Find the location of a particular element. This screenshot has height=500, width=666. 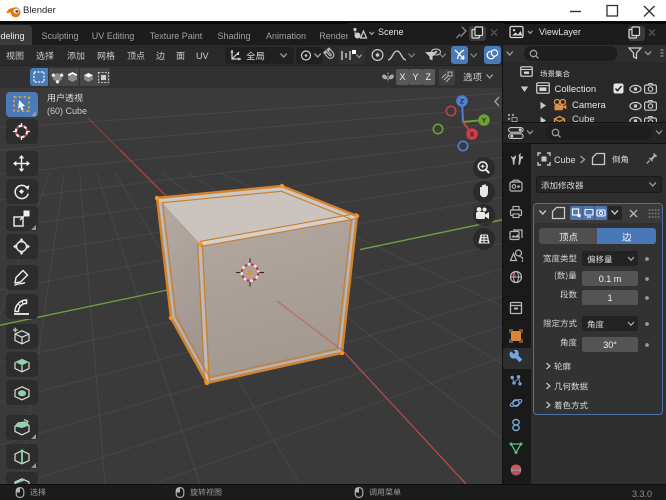

svg-text: X is located at coordinates (472, 134).